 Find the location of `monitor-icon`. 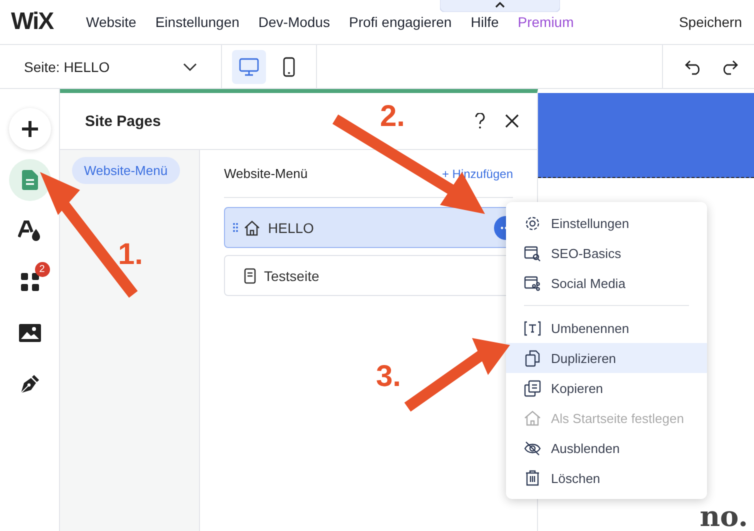

monitor-icon is located at coordinates (249, 67).